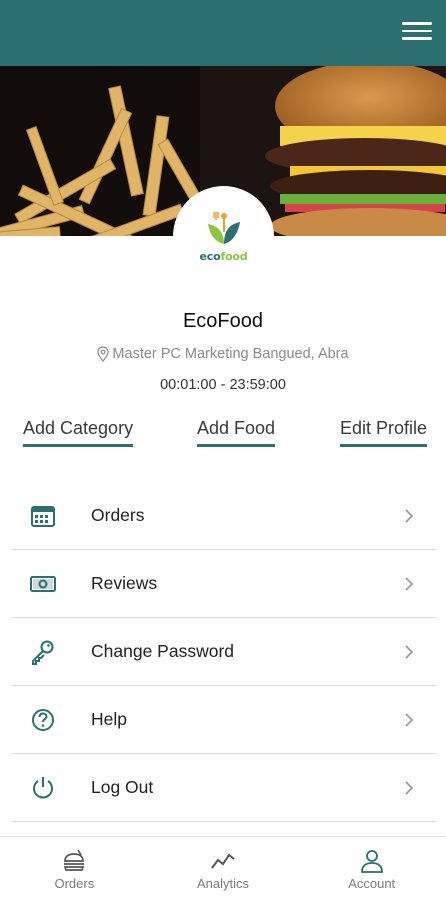 The height and width of the screenshot is (900, 446). What do you see at coordinates (223, 321) in the screenshot?
I see `store-name: EcoFood` at bounding box center [223, 321].